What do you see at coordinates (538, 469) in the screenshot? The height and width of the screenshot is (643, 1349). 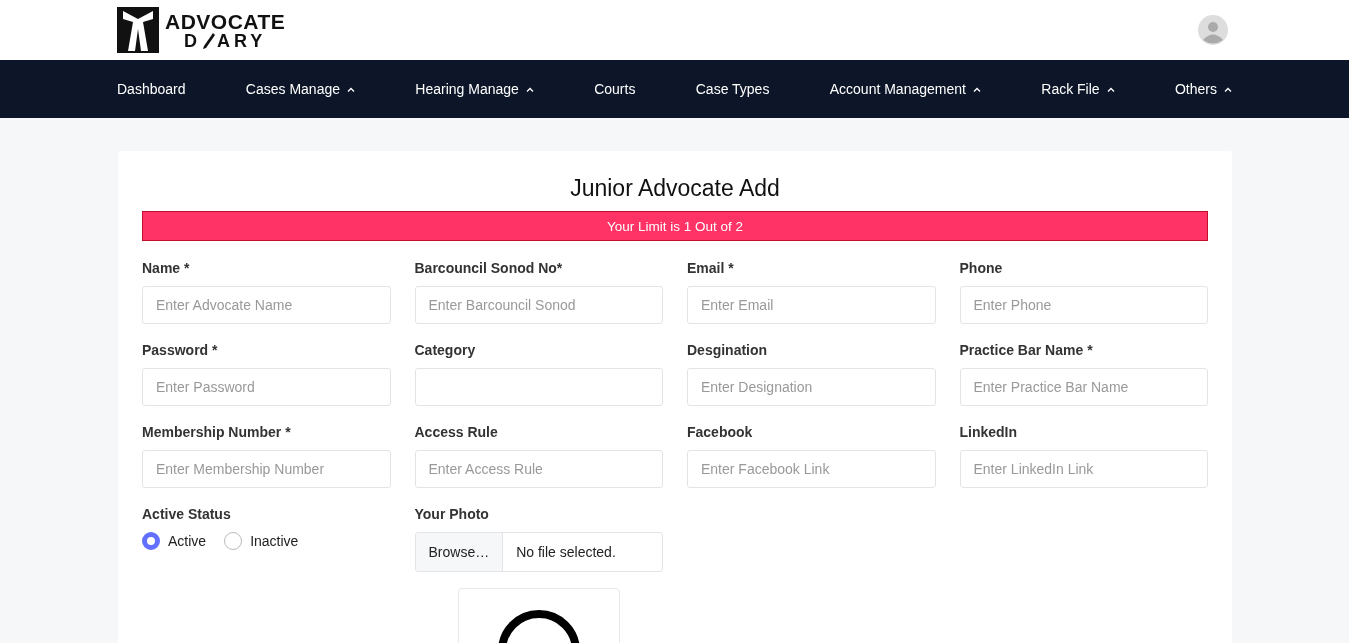 I see `input-field: Enter Access Rule` at bounding box center [538, 469].